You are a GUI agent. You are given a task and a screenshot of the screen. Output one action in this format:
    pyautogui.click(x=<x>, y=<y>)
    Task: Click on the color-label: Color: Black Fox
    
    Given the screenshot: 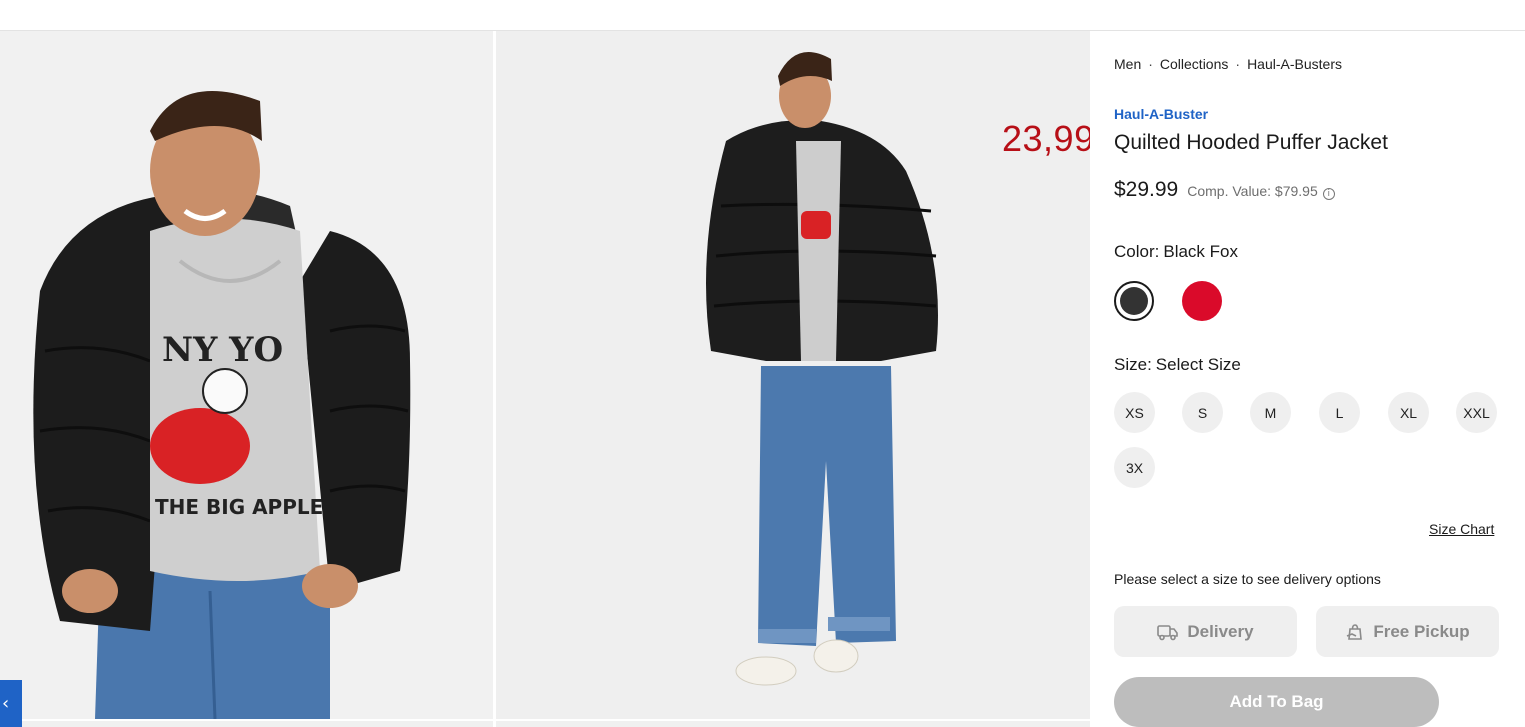 What is the action you would take?
    pyautogui.click(x=1176, y=252)
    